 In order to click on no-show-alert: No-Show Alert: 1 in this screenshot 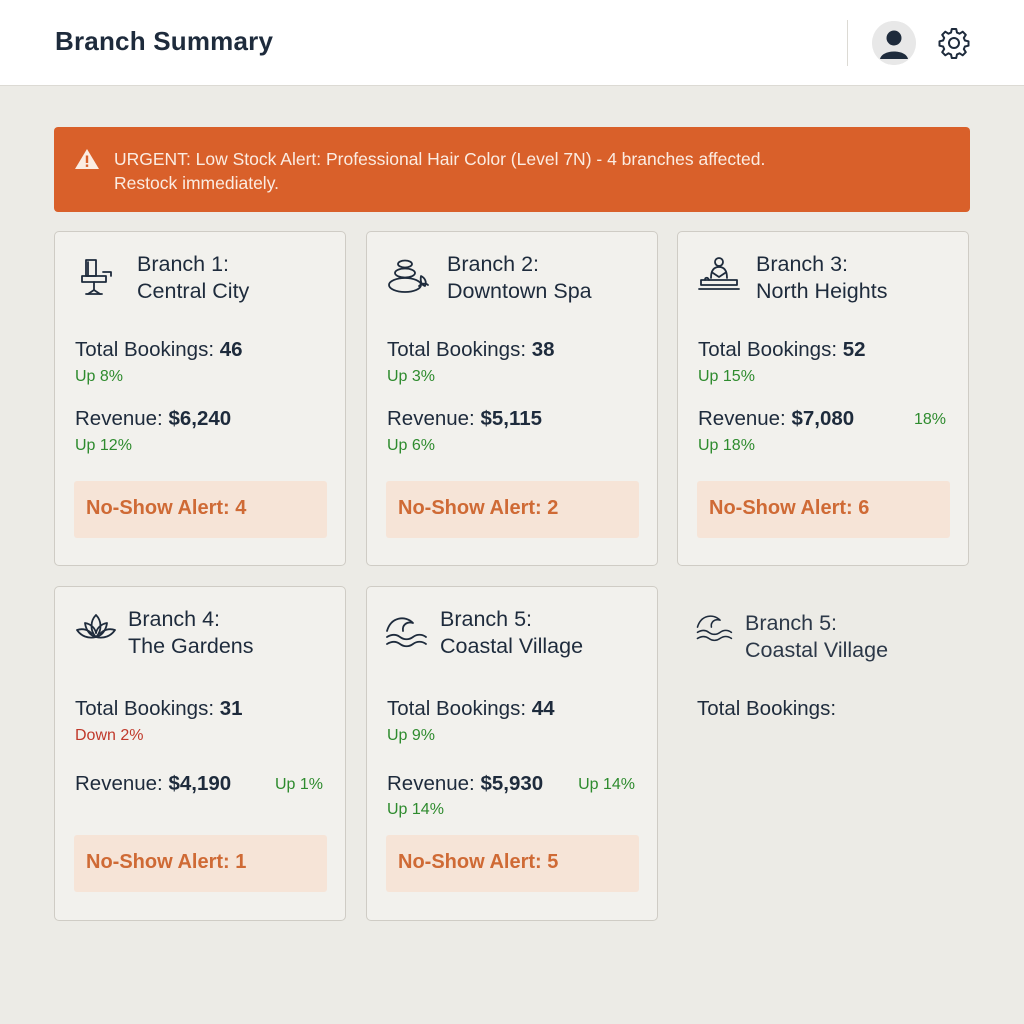, I will do `click(200, 863)`.